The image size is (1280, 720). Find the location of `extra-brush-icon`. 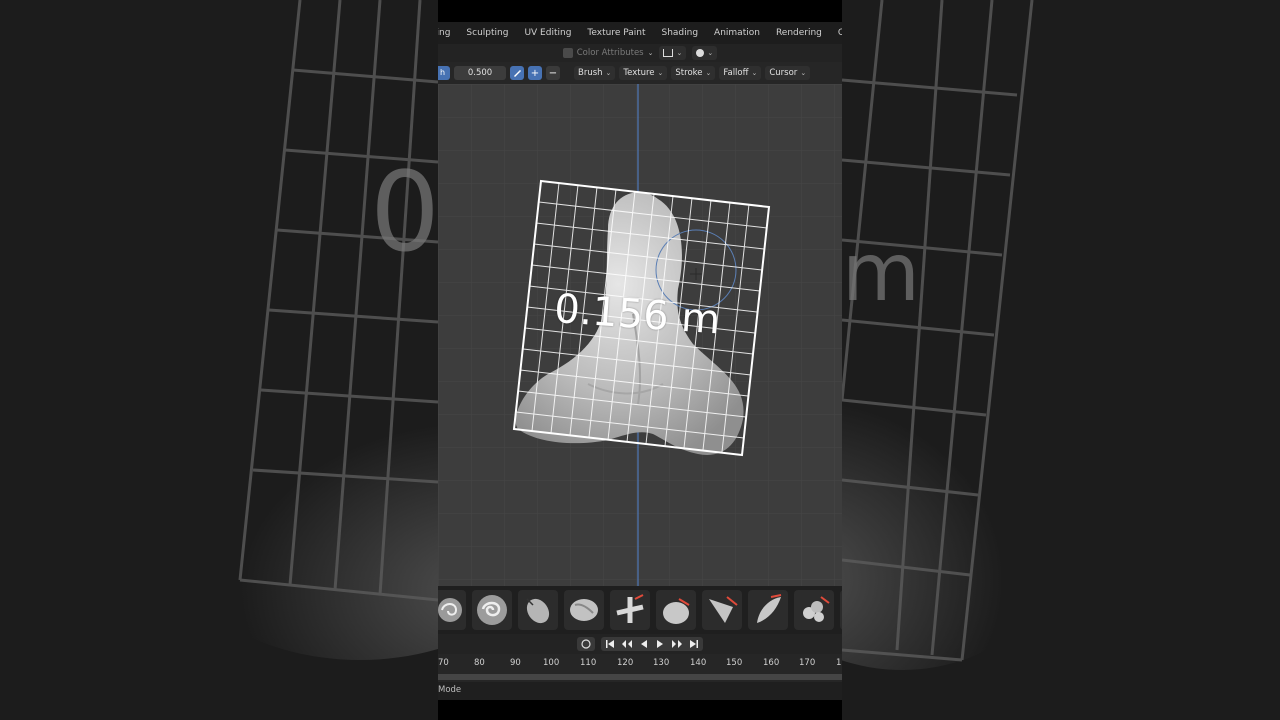

extra-brush-icon is located at coordinates (841, 610).